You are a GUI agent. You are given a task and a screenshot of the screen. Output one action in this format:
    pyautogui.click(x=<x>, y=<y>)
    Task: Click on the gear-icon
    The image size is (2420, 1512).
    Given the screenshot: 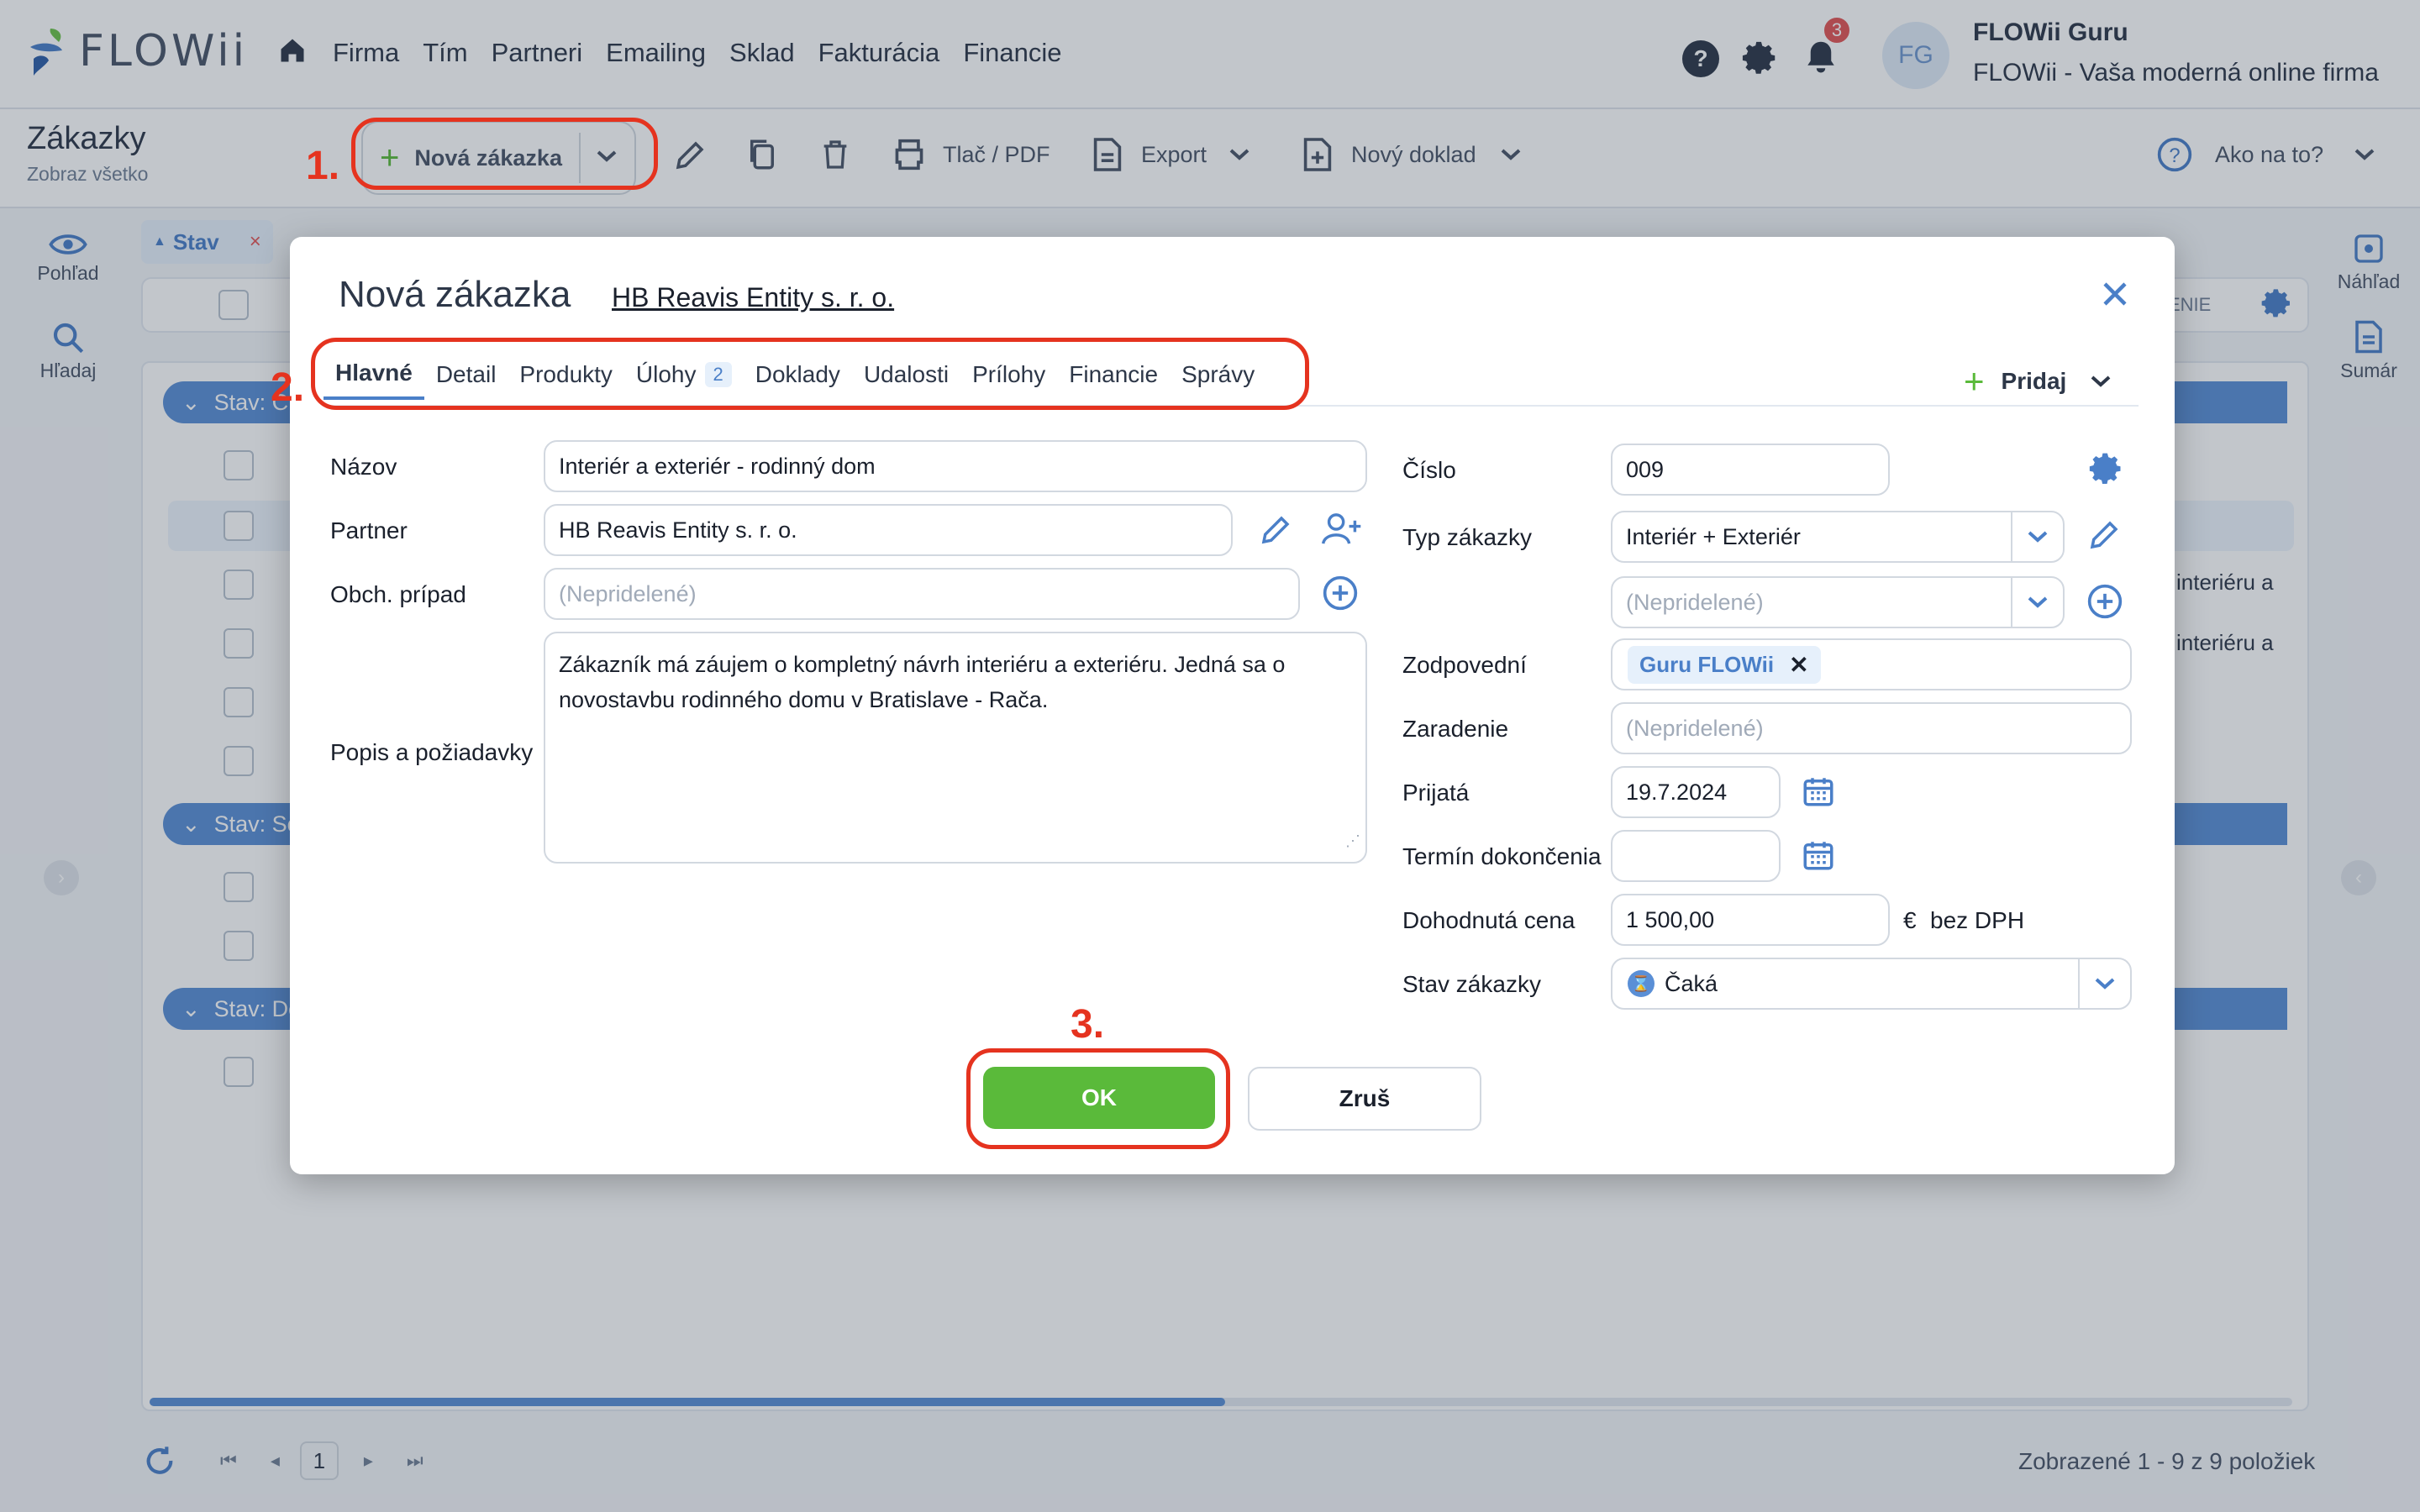 What is the action you would take?
    pyautogui.click(x=2106, y=470)
    